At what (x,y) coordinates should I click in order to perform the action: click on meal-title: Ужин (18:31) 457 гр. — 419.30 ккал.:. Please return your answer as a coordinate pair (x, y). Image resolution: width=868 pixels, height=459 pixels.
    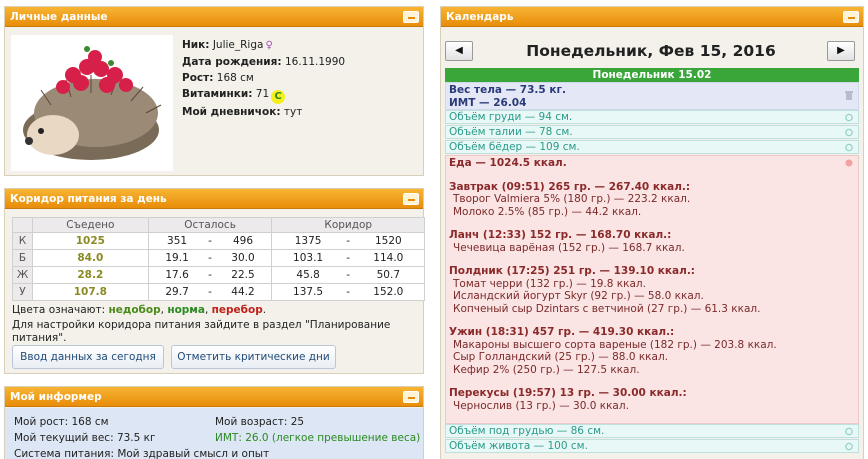
    Looking at the image, I should click on (562, 332).